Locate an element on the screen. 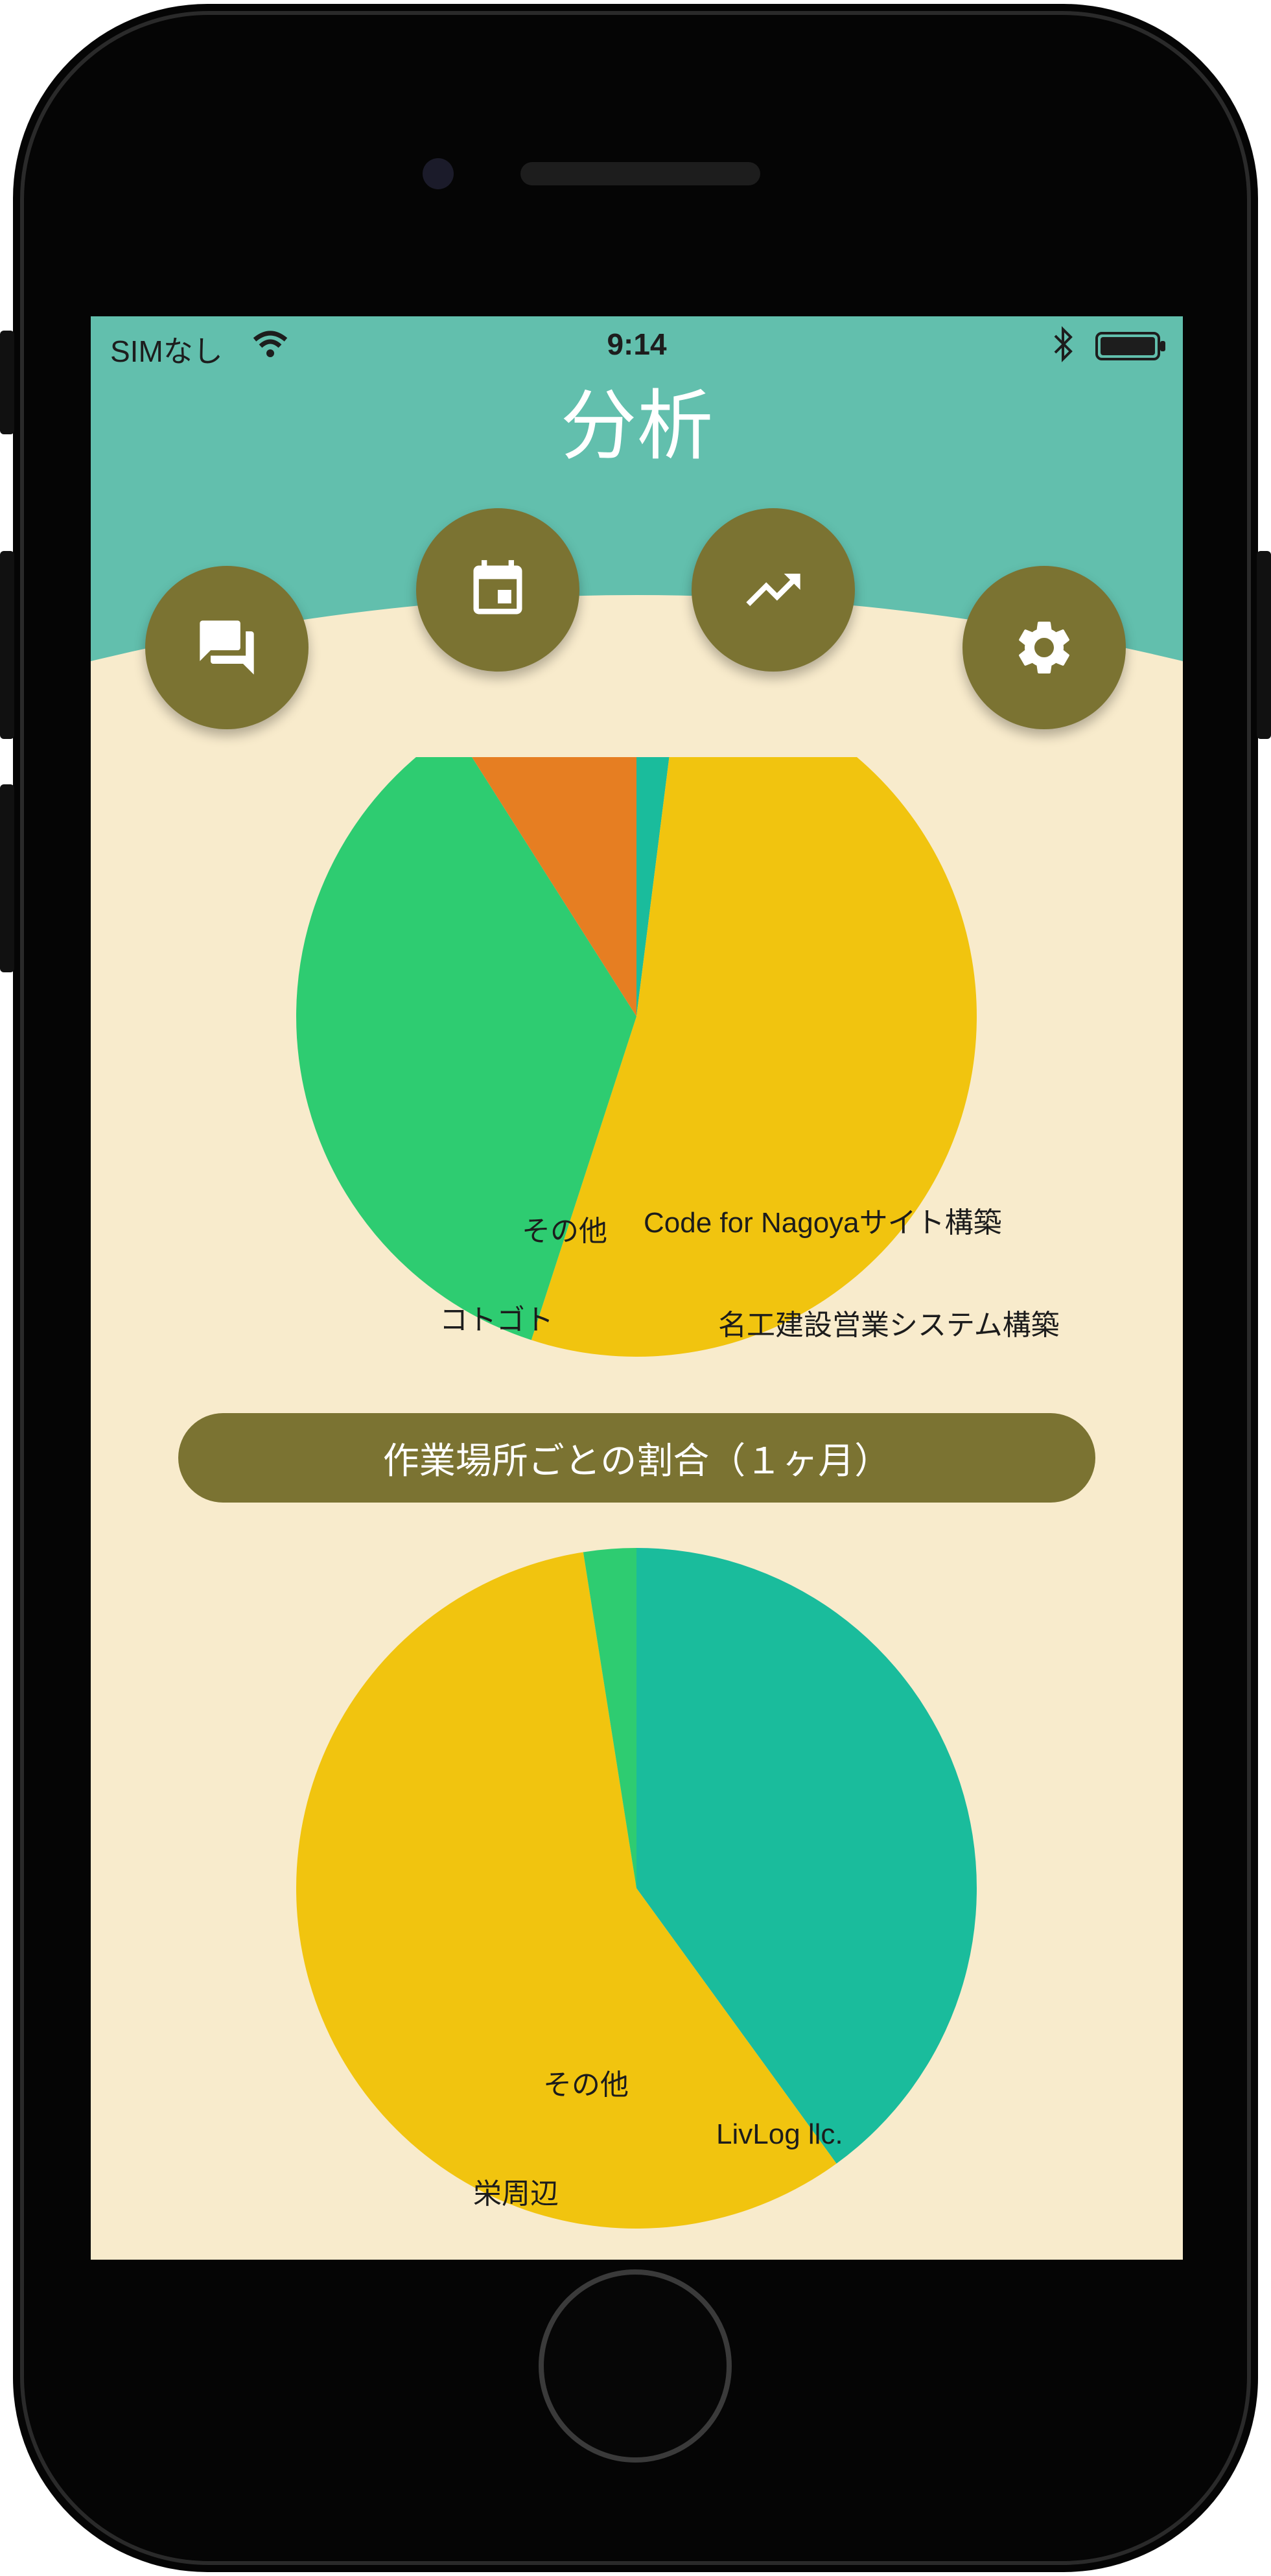 Image resolution: width=1271 pixels, height=2576 pixels. trending-up-icon is located at coordinates (773, 590).